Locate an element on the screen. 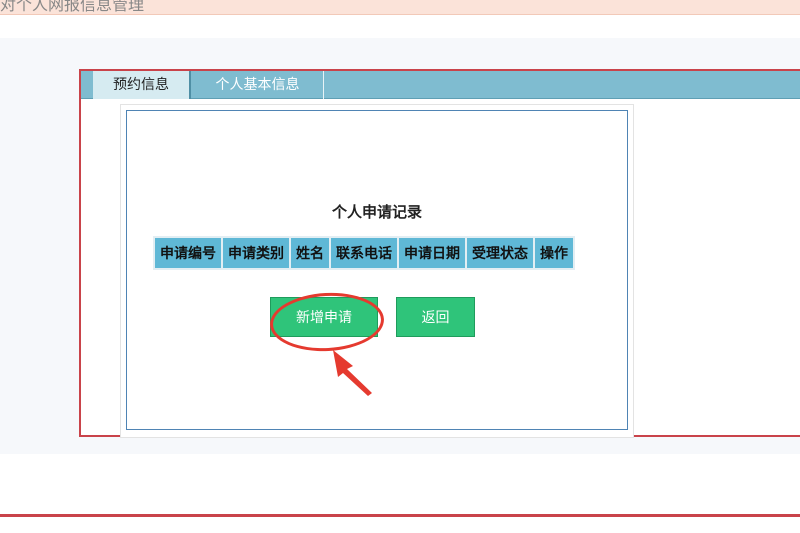 The width and height of the screenshot is (800, 533). tab-appointment-info: 预约信息 is located at coordinates (142, 85).